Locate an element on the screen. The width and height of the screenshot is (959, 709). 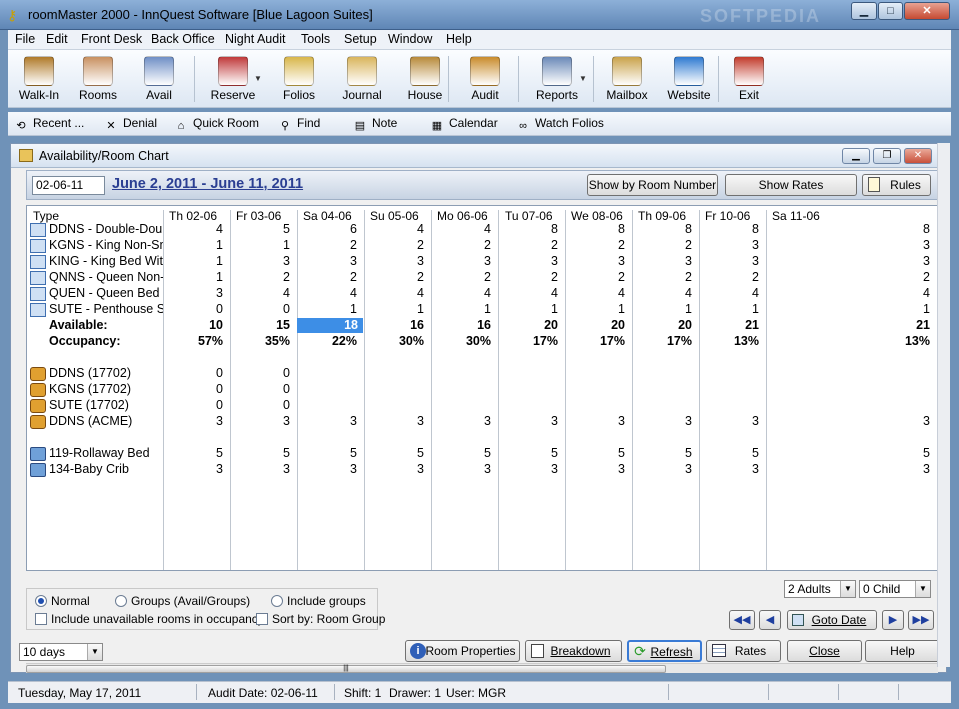
close-button: Close is located at coordinates (824, 651).